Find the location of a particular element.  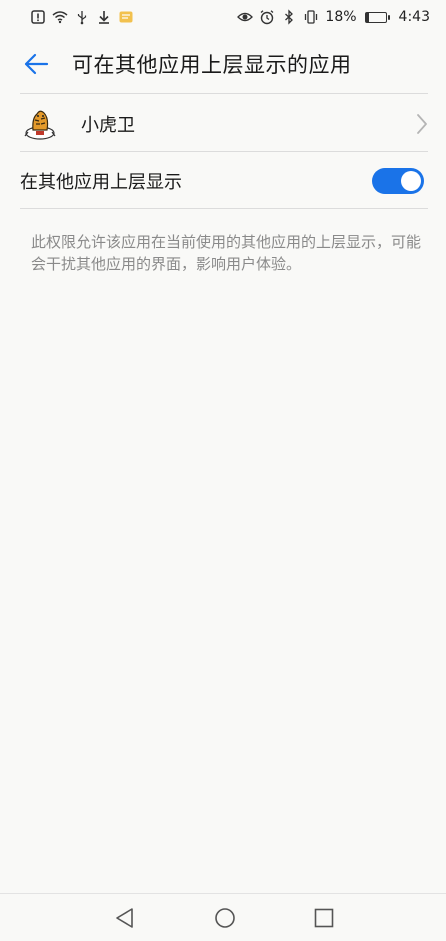

status-bar: 18% 4:43 is located at coordinates (223, 17).